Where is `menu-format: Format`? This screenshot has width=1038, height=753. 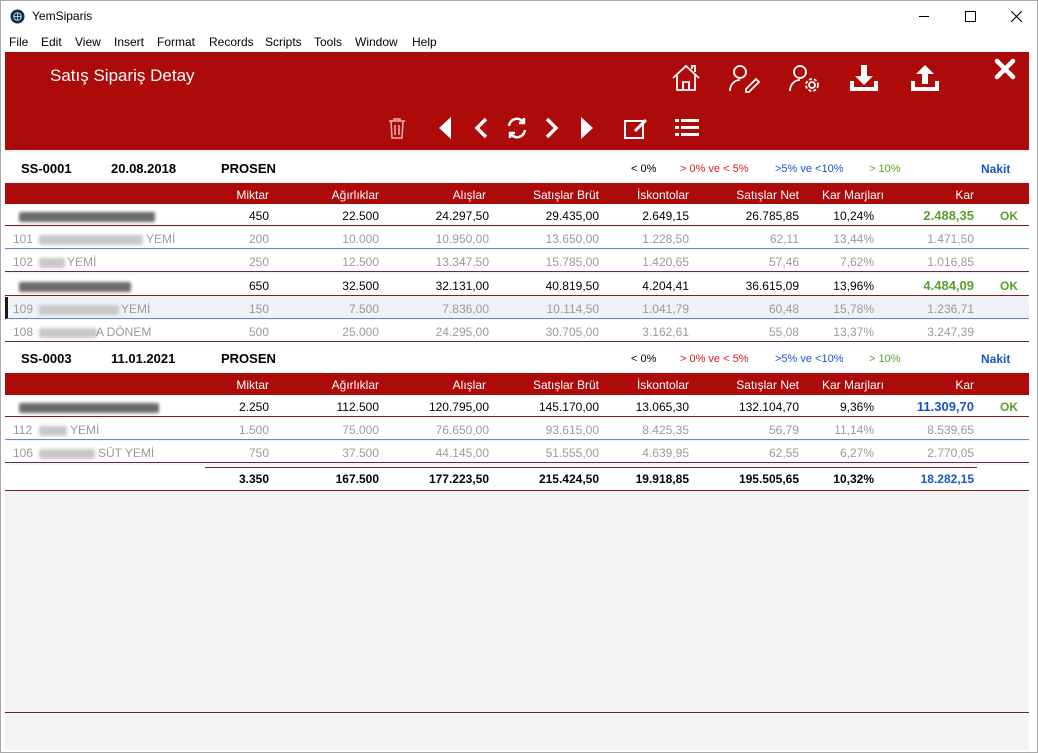
menu-format: Format is located at coordinates (176, 42).